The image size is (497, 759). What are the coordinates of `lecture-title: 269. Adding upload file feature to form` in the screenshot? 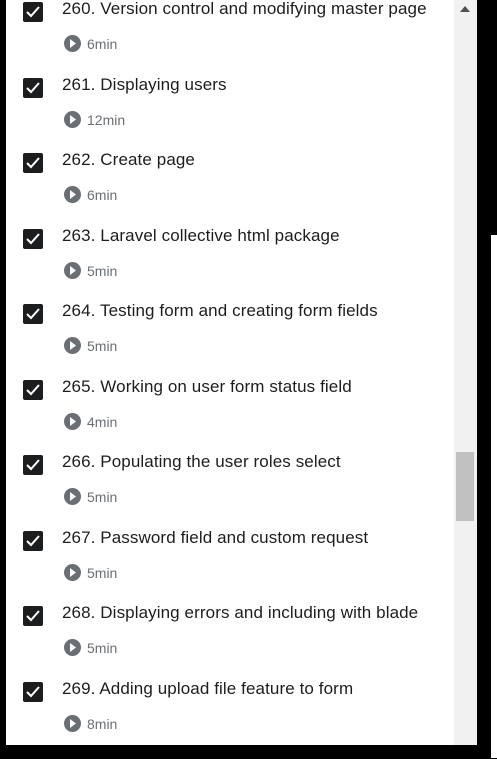 It's located at (207, 689).